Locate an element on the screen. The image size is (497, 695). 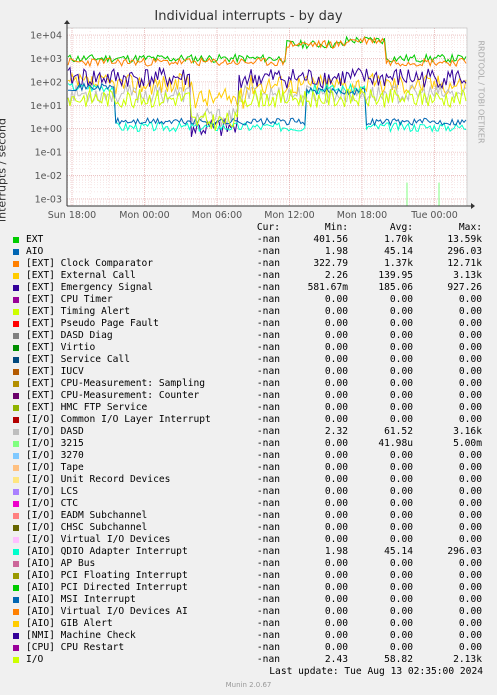
legend-avg: 45.14 is located at coordinates (398, 251).